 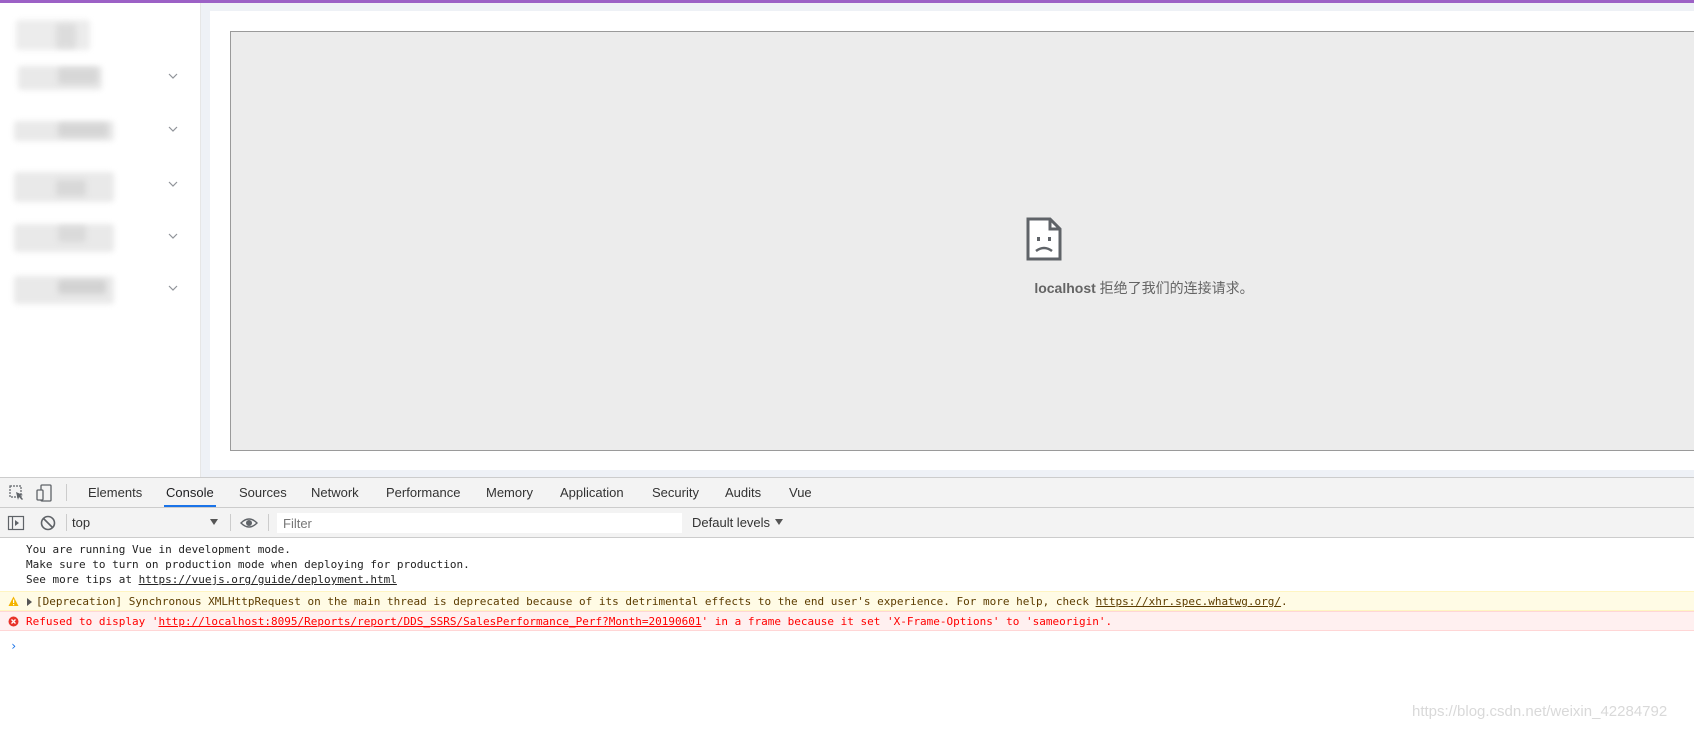 I want to click on tab-vue: Vue, so click(x=800, y=492).